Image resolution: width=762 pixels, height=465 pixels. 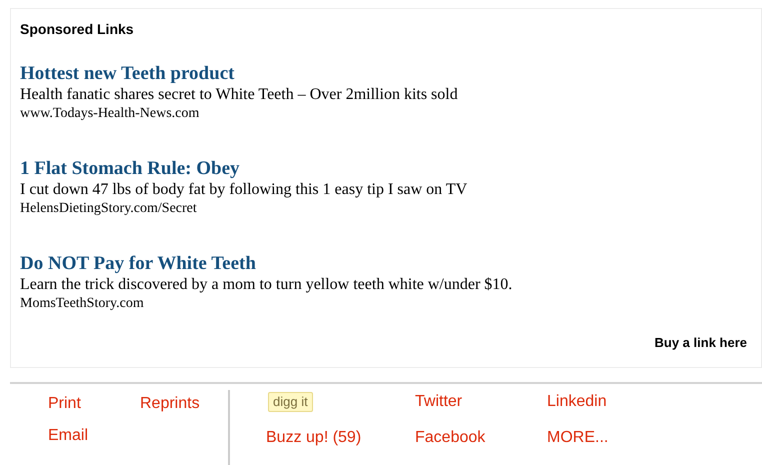 What do you see at coordinates (108, 209) in the screenshot?
I see `ad-url: HelensDietingStory.com/Secret` at bounding box center [108, 209].